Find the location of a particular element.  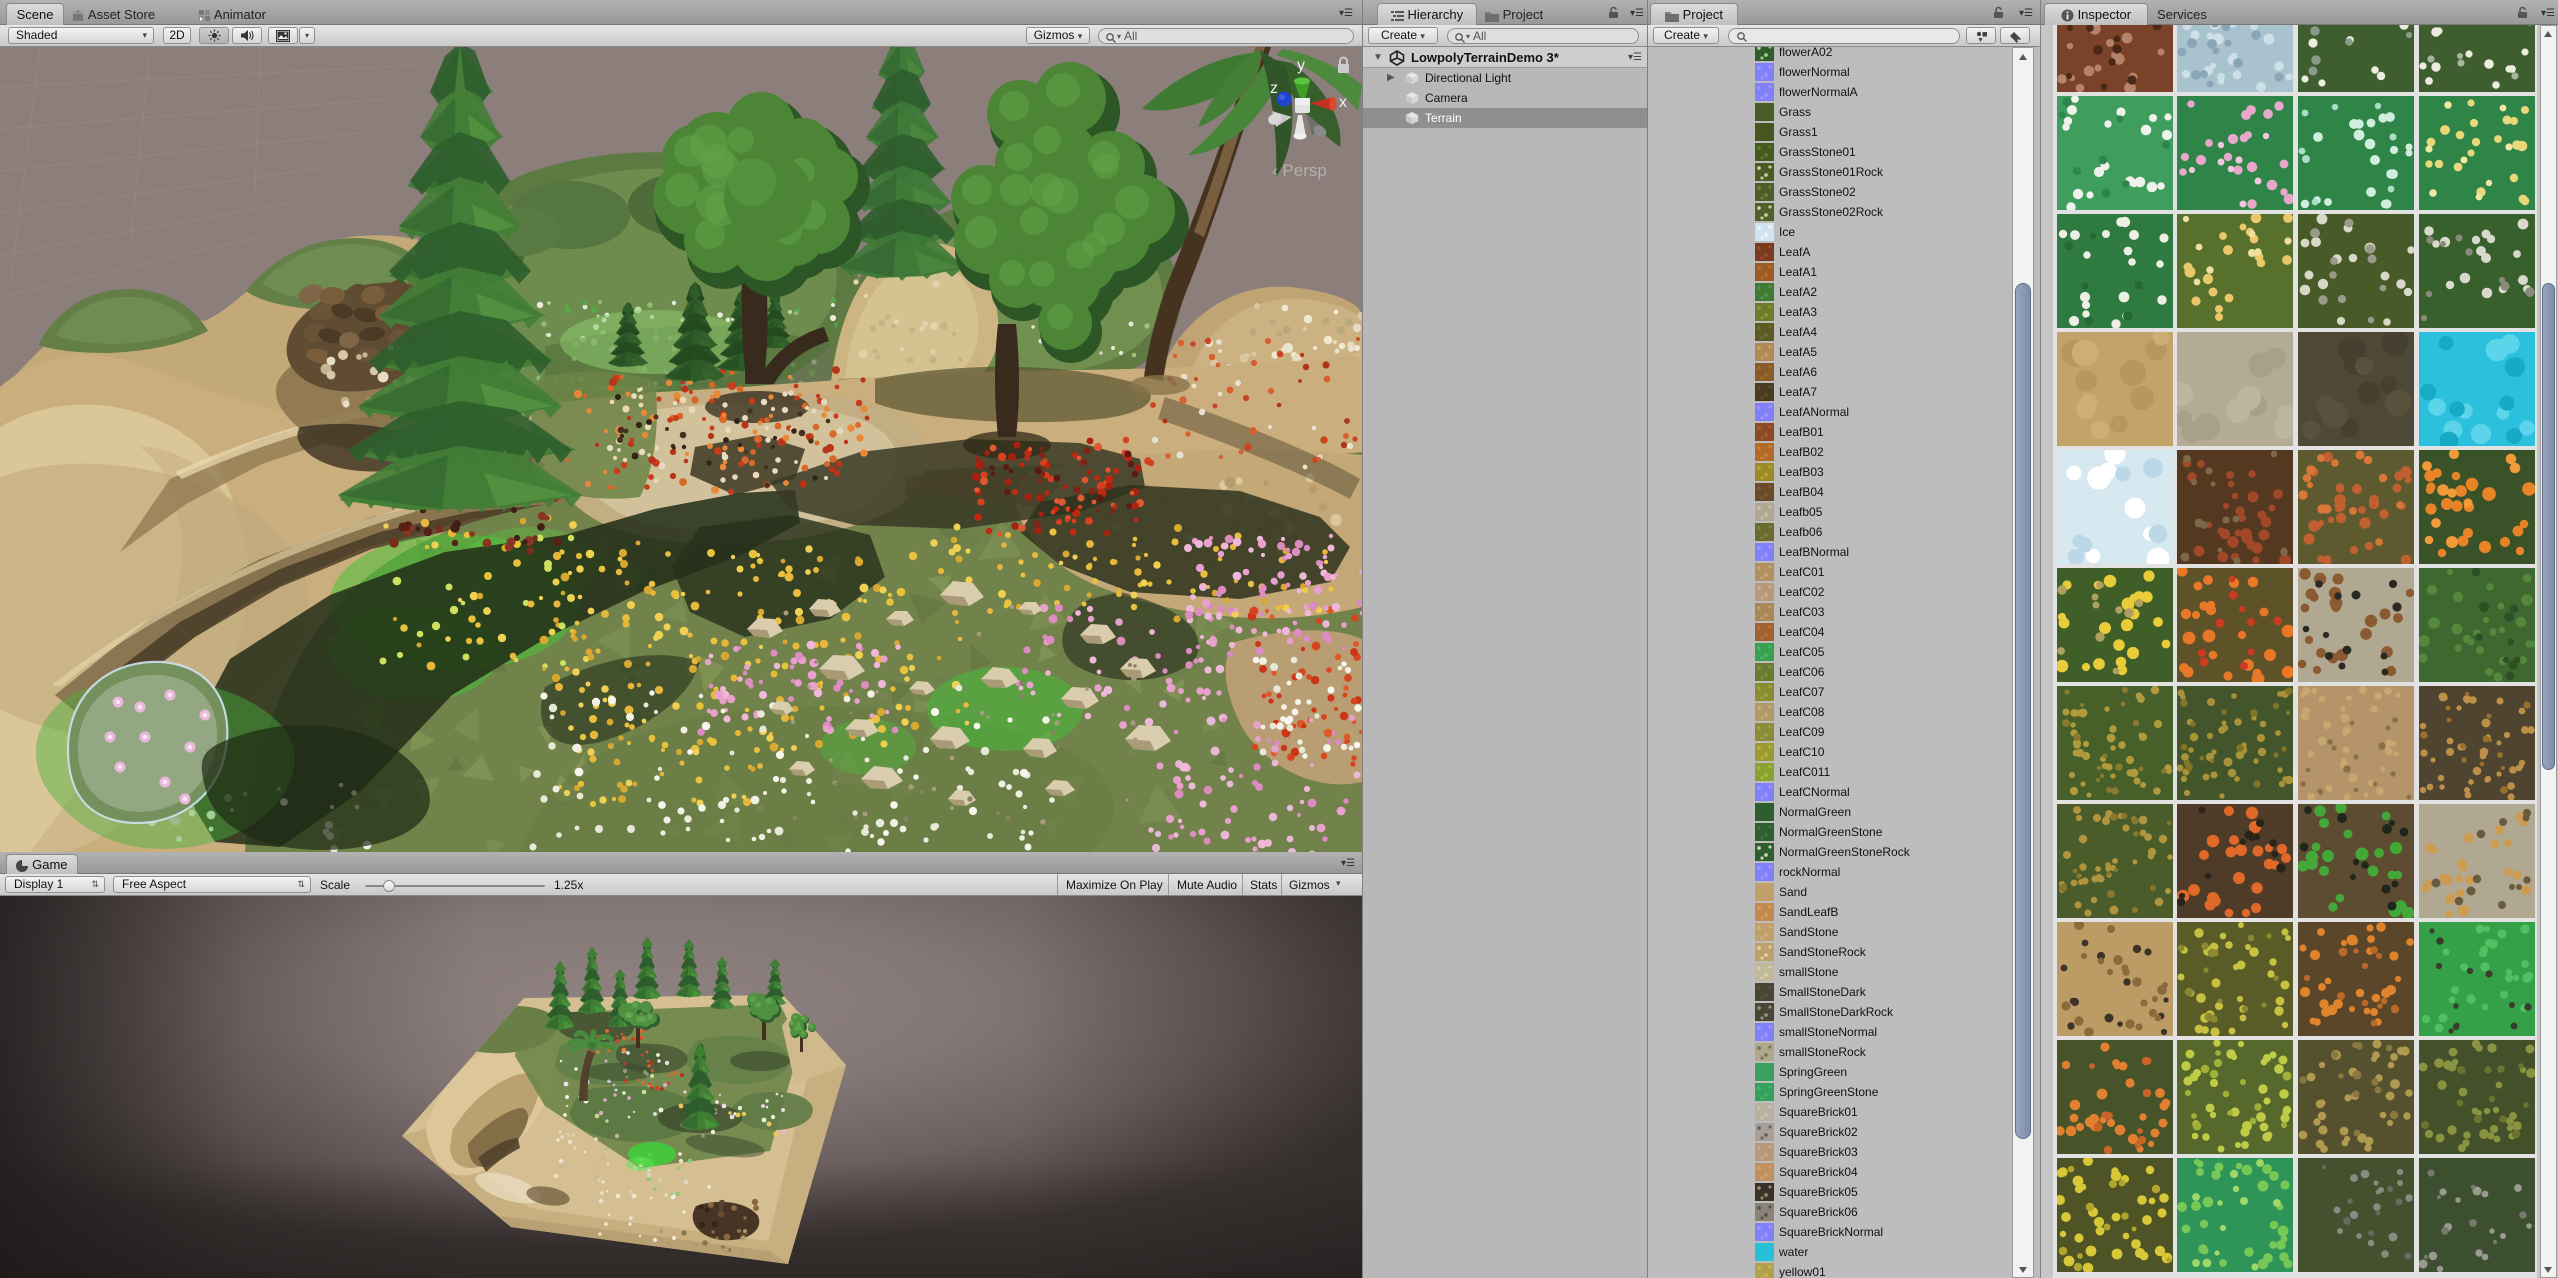

svg-text: z is located at coordinates (1274, 88).